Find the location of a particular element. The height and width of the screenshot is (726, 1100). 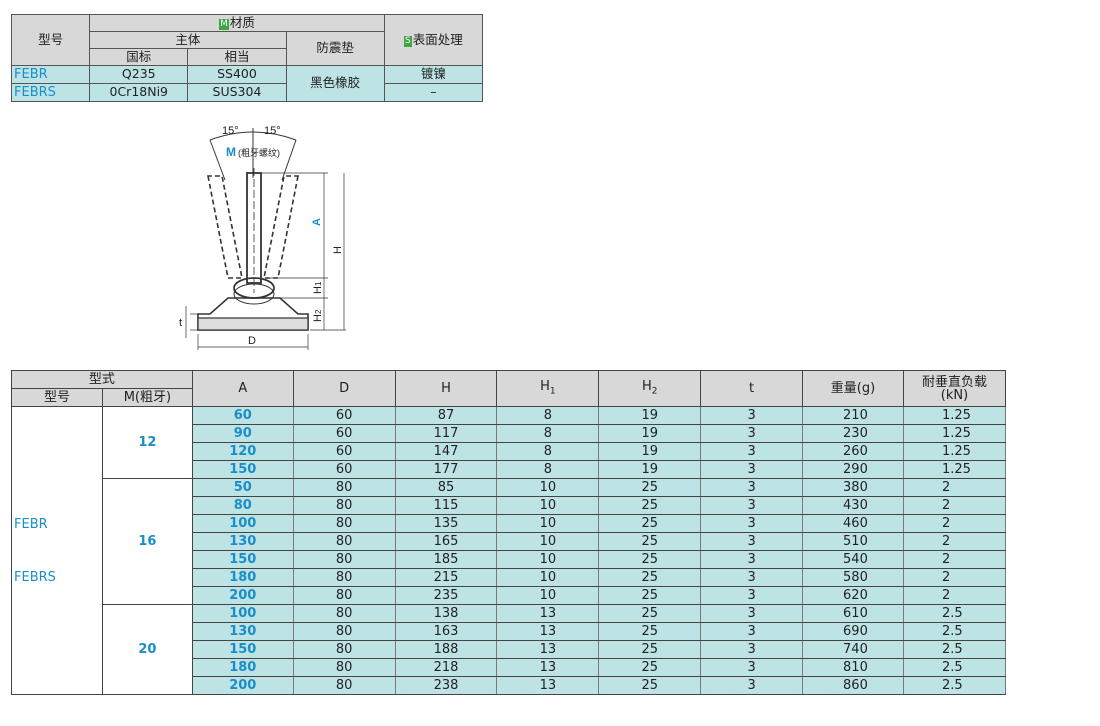

cell-h: 85 is located at coordinates (446, 487).